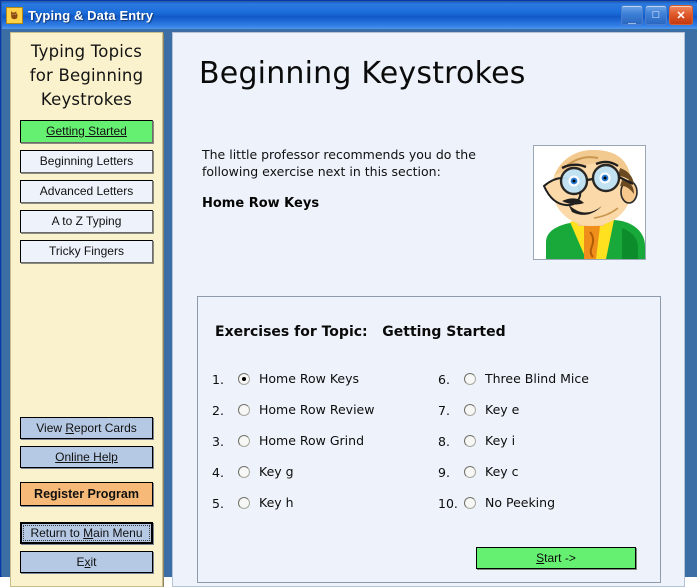 The image size is (697, 587). I want to click on exercises-title: Exercises for Topic: Getting Started, so click(360, 332).